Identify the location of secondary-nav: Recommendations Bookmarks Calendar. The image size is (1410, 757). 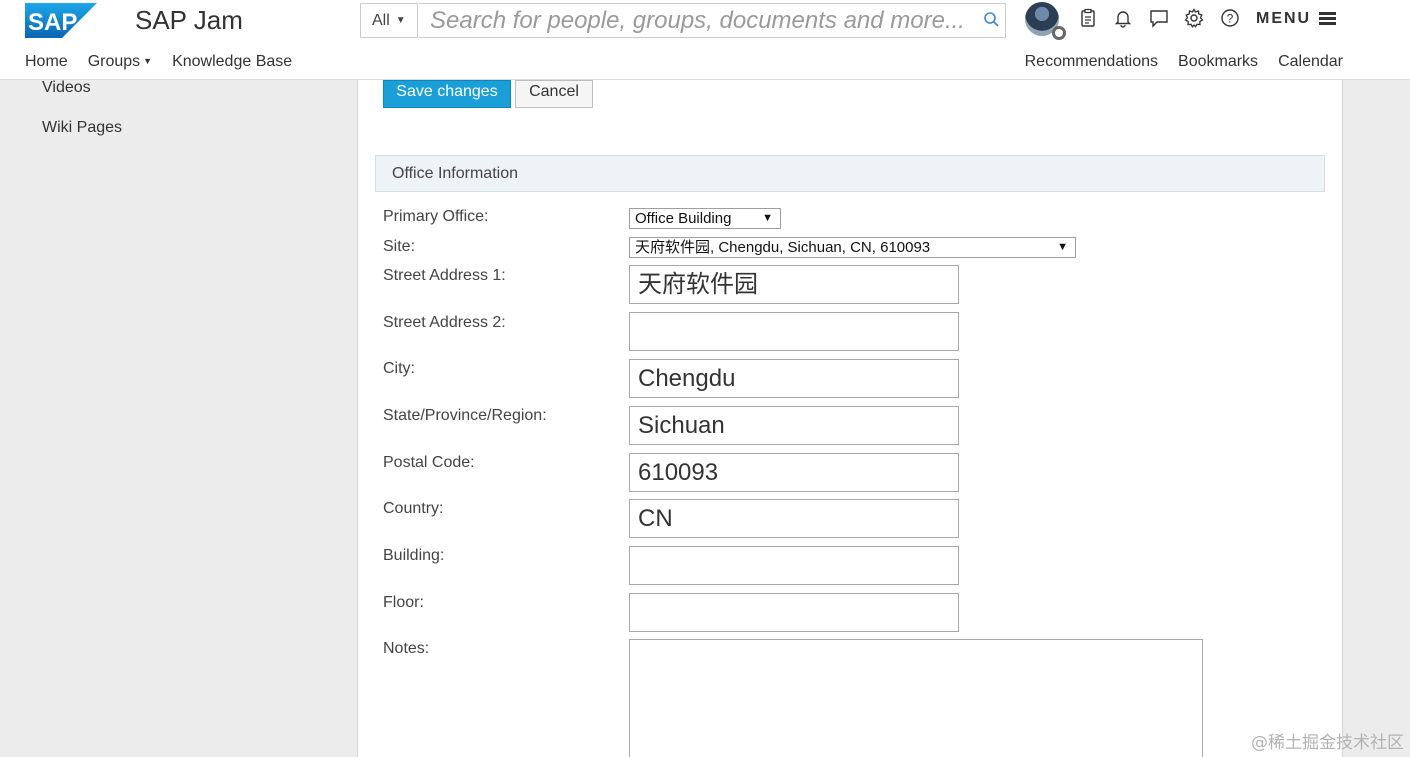
(1174, 62).